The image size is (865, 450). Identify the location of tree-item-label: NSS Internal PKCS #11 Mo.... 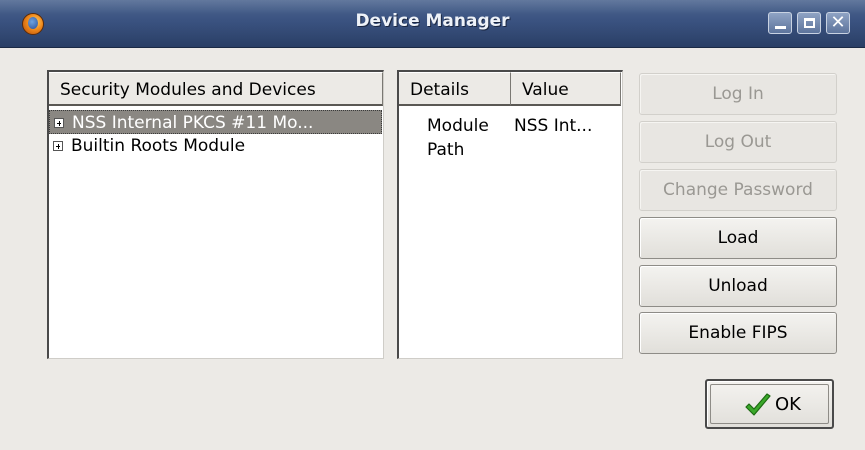
(193, 123).